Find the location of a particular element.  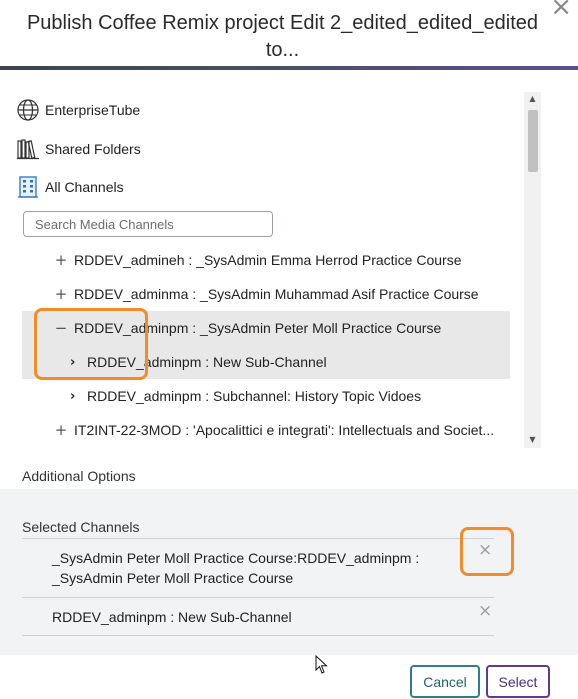

title-divider is located at coordinates (289, 68).